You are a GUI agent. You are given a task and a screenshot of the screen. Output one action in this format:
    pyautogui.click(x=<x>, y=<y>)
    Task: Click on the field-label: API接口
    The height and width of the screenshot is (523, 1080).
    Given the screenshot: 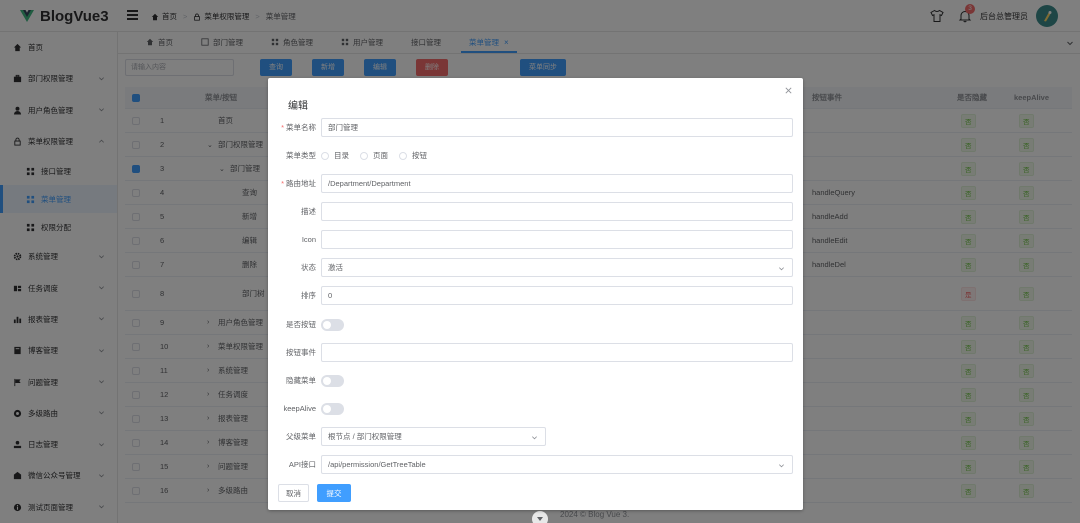 What is the action you would take?
    pyautogui.click(x=302, y=464)
    